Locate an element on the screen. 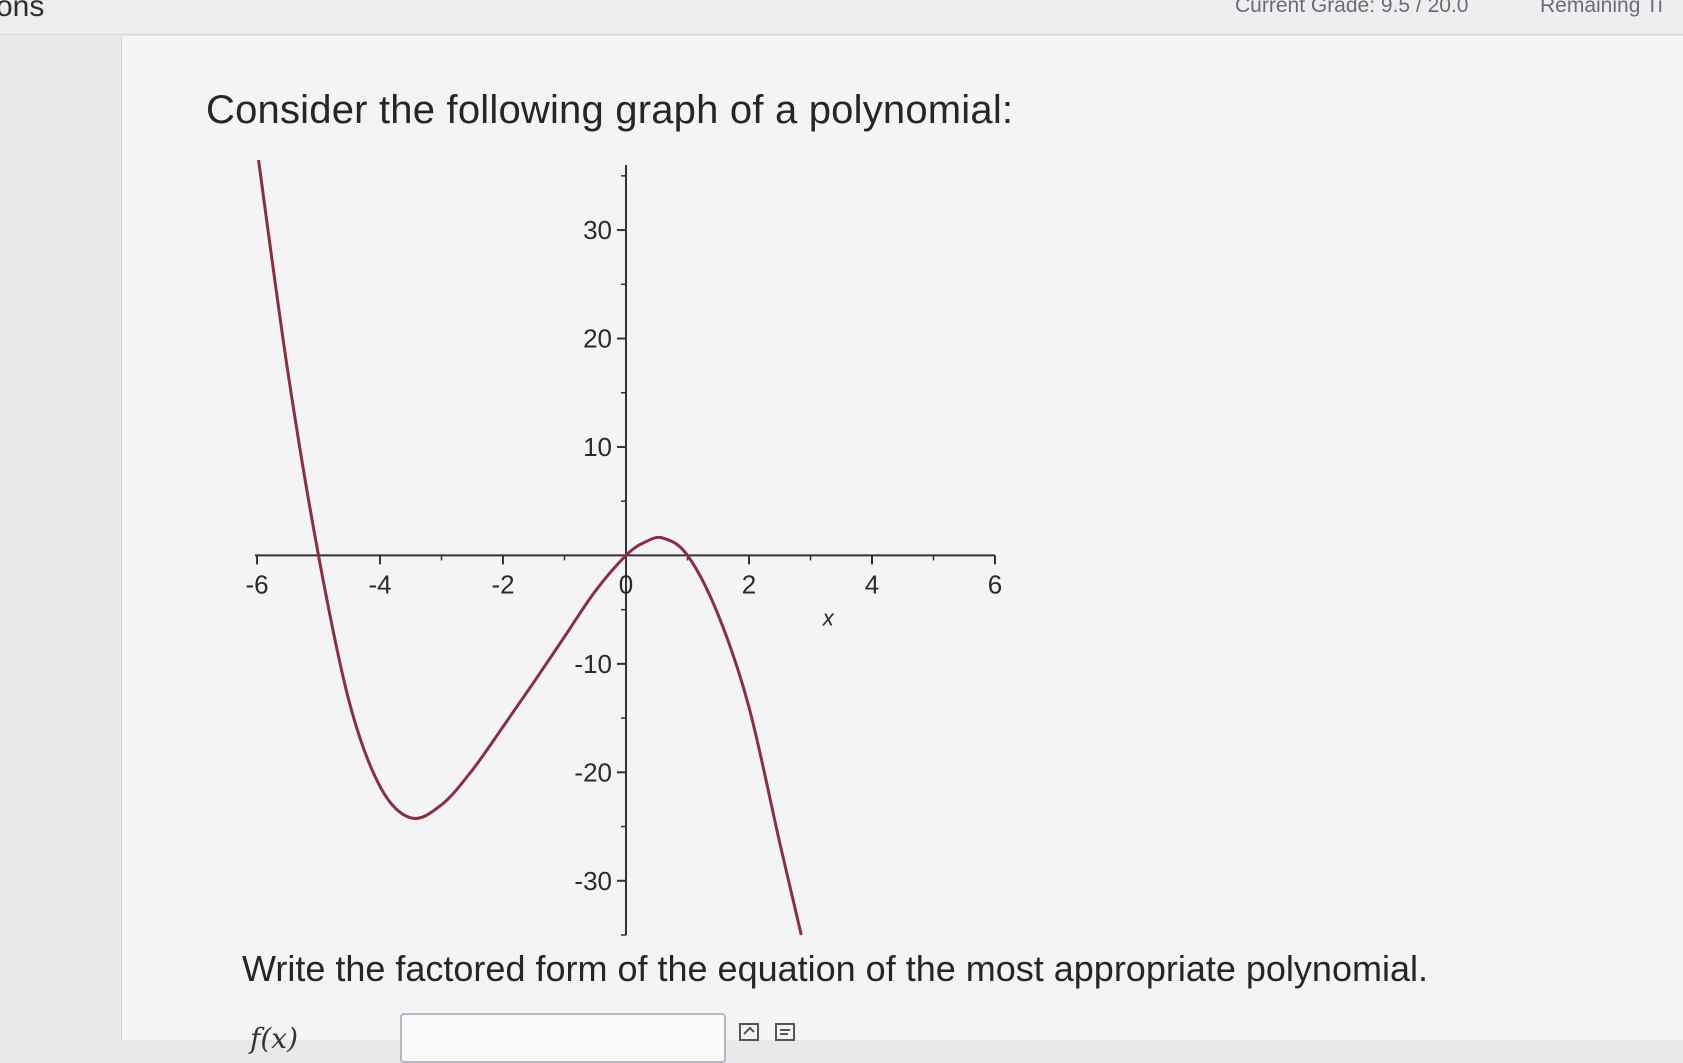 The height and width of the screenshot is (1063, 1683). x-tick-label: -4 is located at coordinates (379, 584).